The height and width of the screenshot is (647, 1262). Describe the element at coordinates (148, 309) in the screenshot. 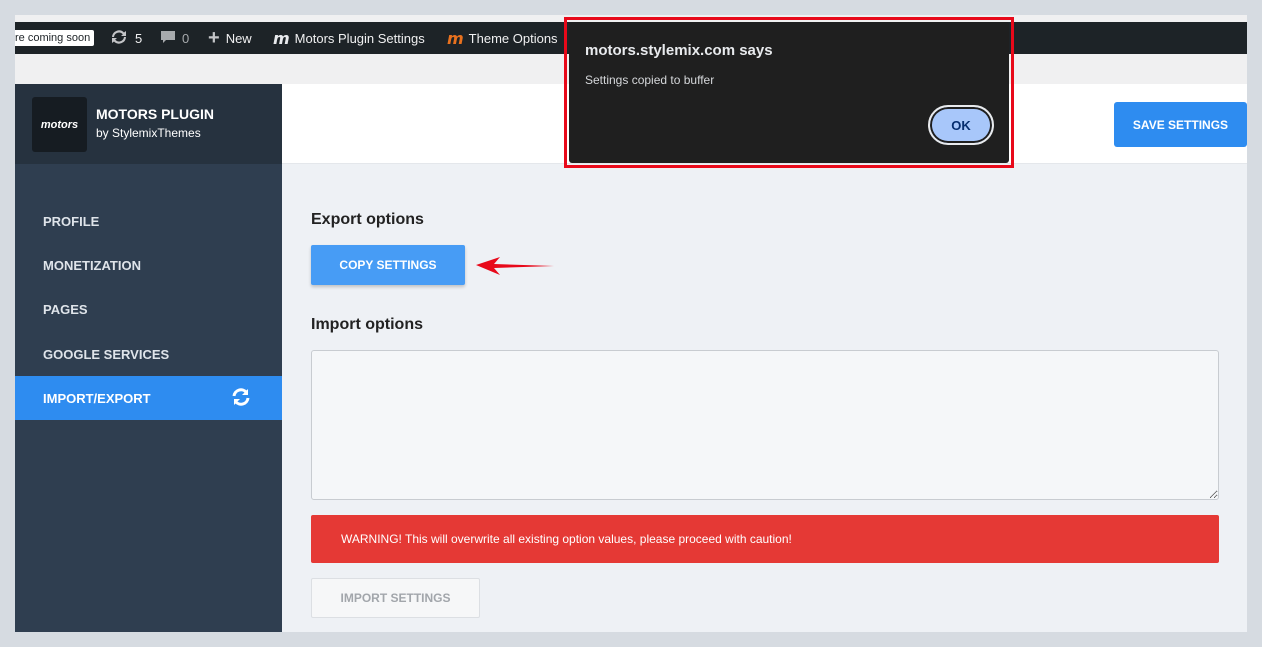

I see `sidebar-item-pages: PAGES` at that location.